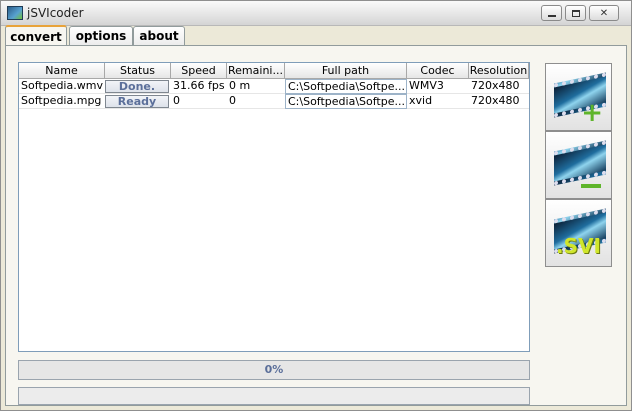 Image resolution: width=632 pixels, height=411 pixels. I want to click on tab-convert: convert, so click(36, 35).